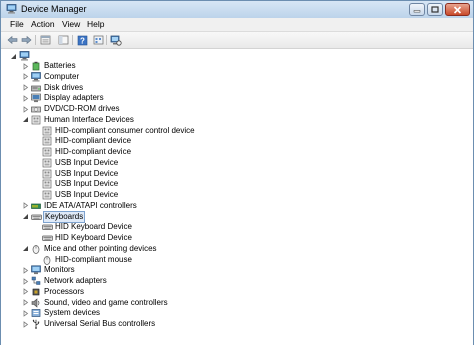  What do you see at coordinates (237, 216) in the screenshot?
I see `tree-category-keyboards: Keyboards` at bounding box center [237, 216].